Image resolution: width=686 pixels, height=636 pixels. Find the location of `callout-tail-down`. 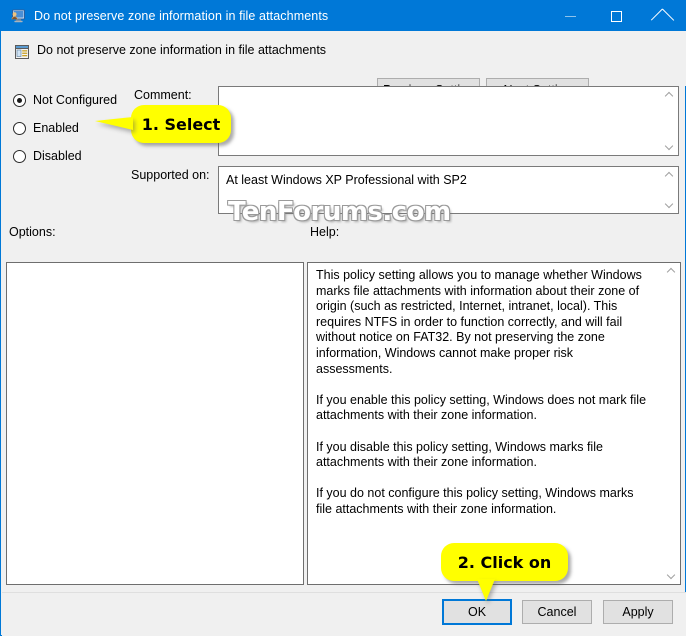

callout-tail-down is located at coordinates (486, 590).